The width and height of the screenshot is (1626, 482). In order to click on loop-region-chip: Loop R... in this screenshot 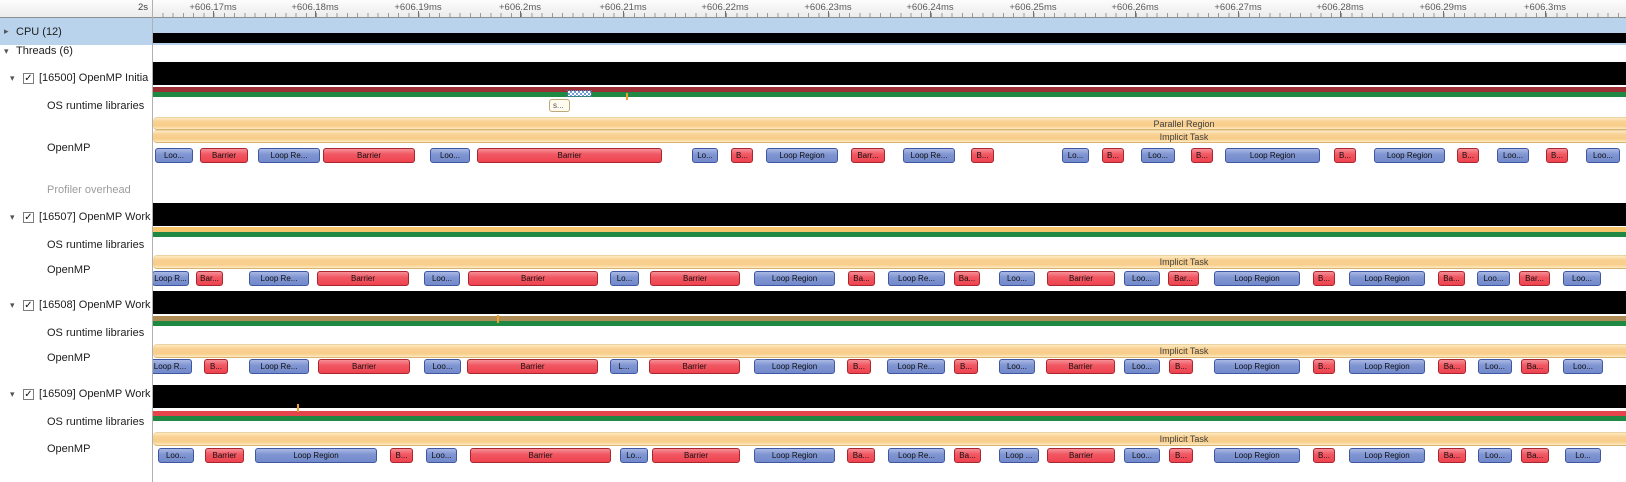, I will do `click(170, 278)`.